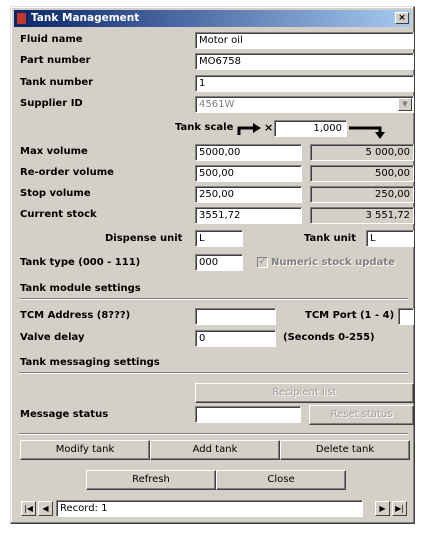  I want to click on tank-unit-label: Tank unit, so click(330, 238).